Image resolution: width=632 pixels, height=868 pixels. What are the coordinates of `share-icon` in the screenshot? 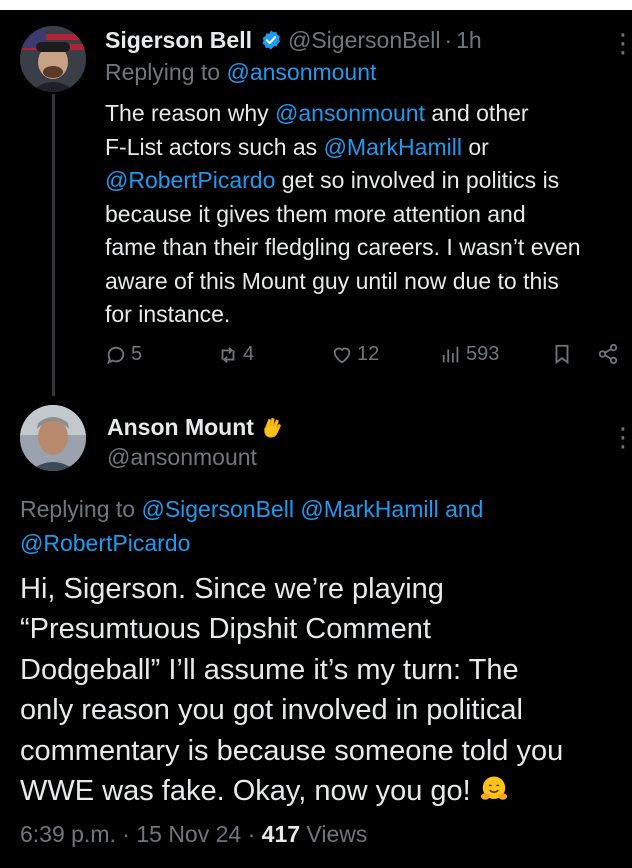 It's located at (608, 354).